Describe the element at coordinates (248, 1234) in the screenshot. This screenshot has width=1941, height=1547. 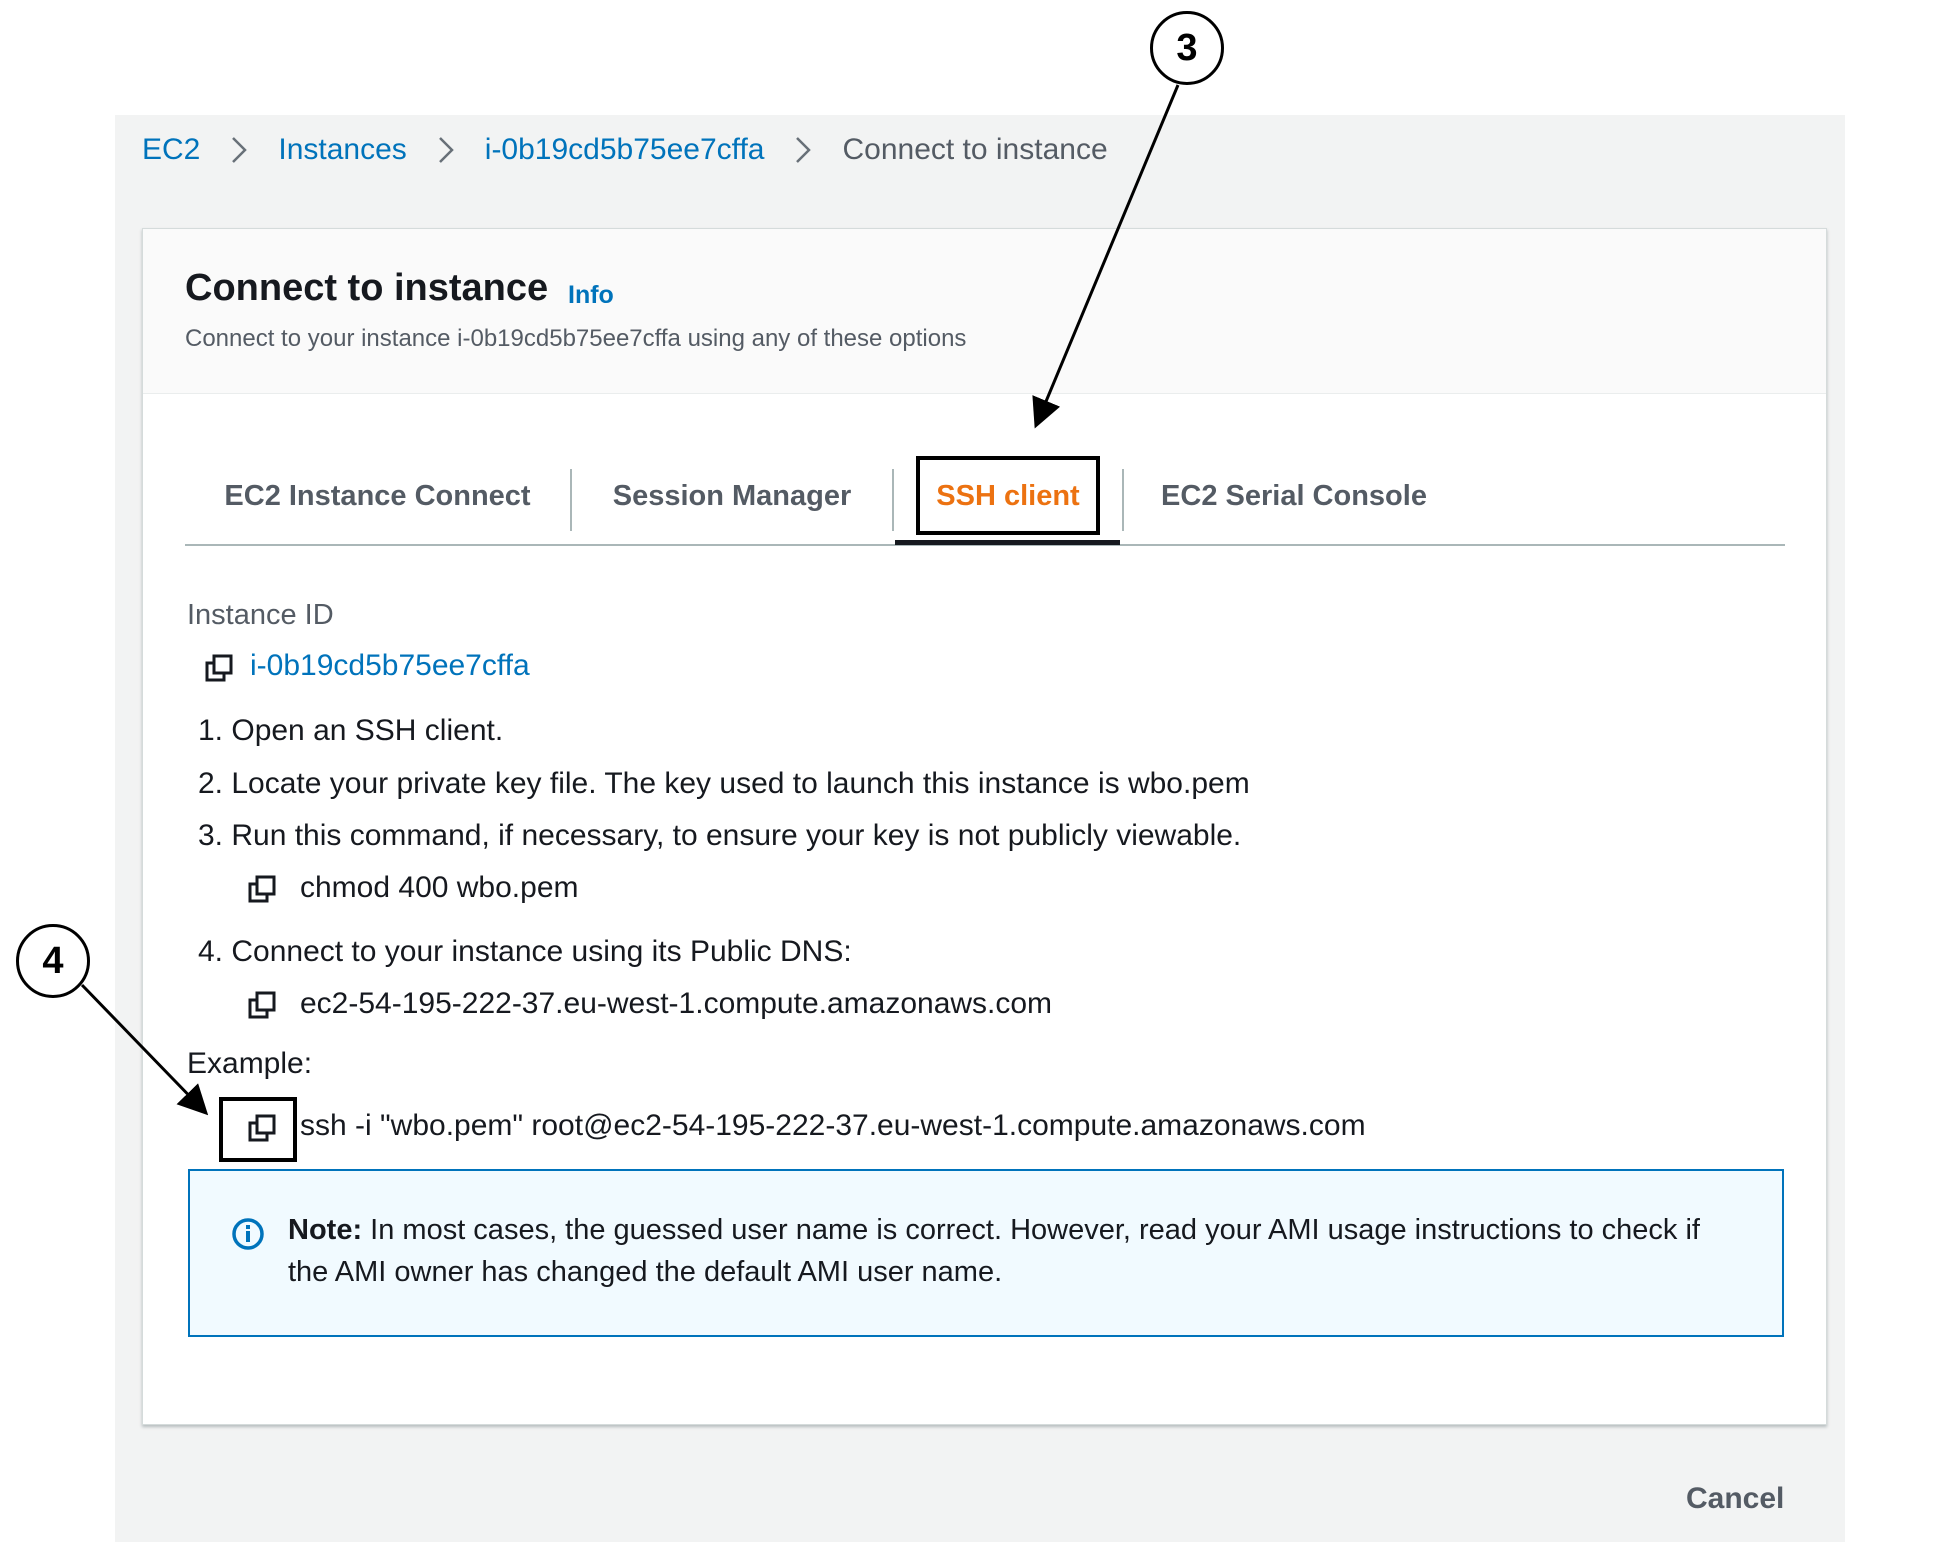
I see `info-circle-icon` at that location.